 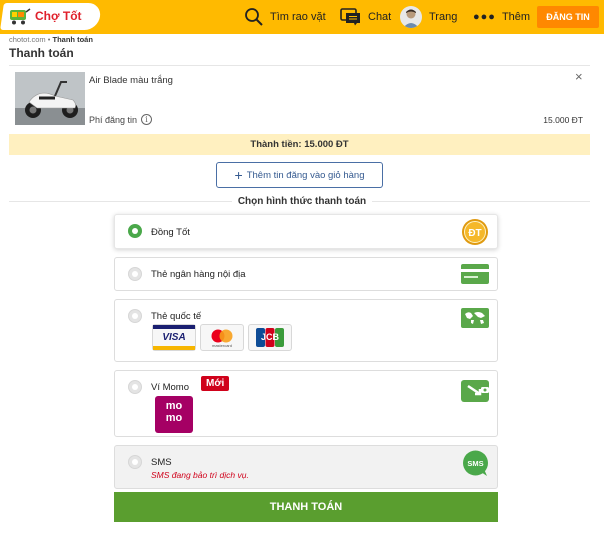 I want to click on add-to-cart-button: + Thêm tin đăng vào giỏ hàng, so click(x=299, y=175).